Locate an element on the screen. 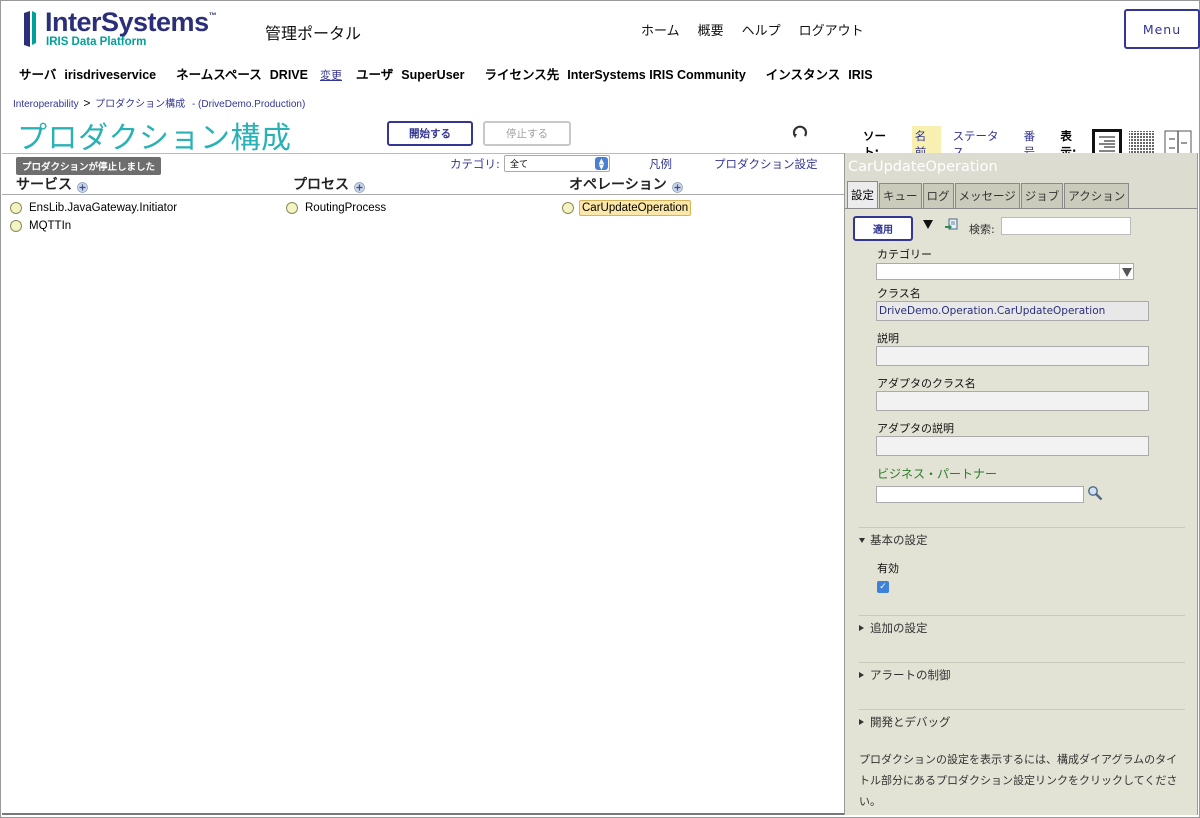  caret-down-icon is located at coordinates (862, 540).